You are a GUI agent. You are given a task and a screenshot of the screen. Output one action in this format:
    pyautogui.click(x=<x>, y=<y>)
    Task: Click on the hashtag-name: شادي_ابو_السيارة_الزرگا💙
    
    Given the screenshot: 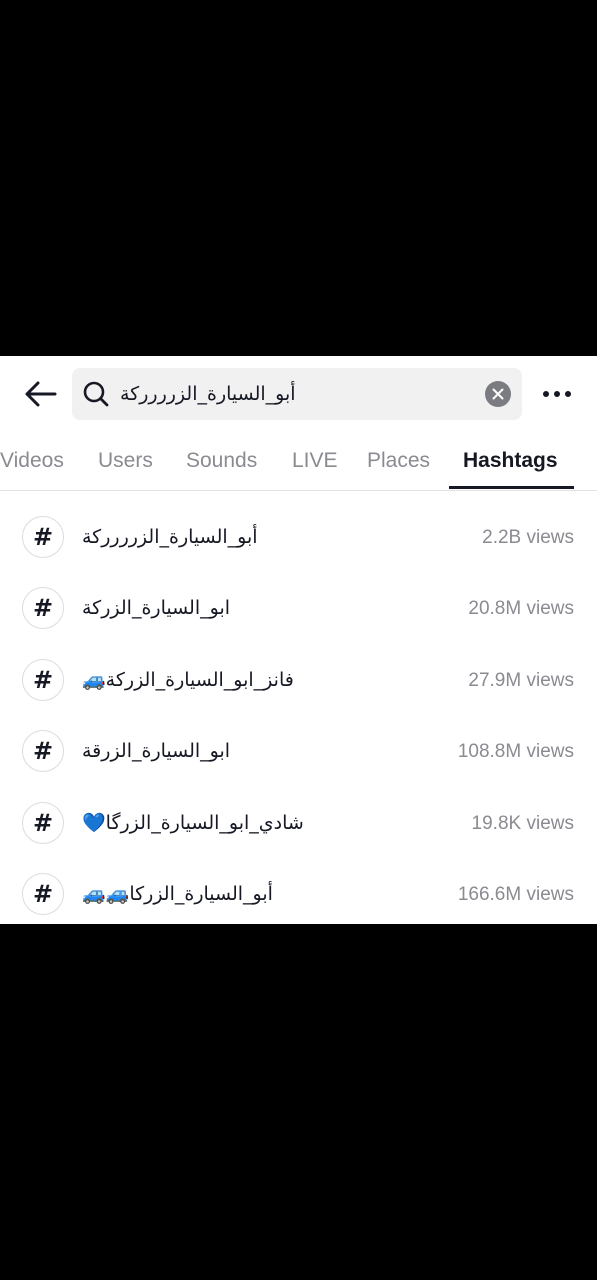 What is the action you would take?
    pyautogui.click(x=193, y=822)
    